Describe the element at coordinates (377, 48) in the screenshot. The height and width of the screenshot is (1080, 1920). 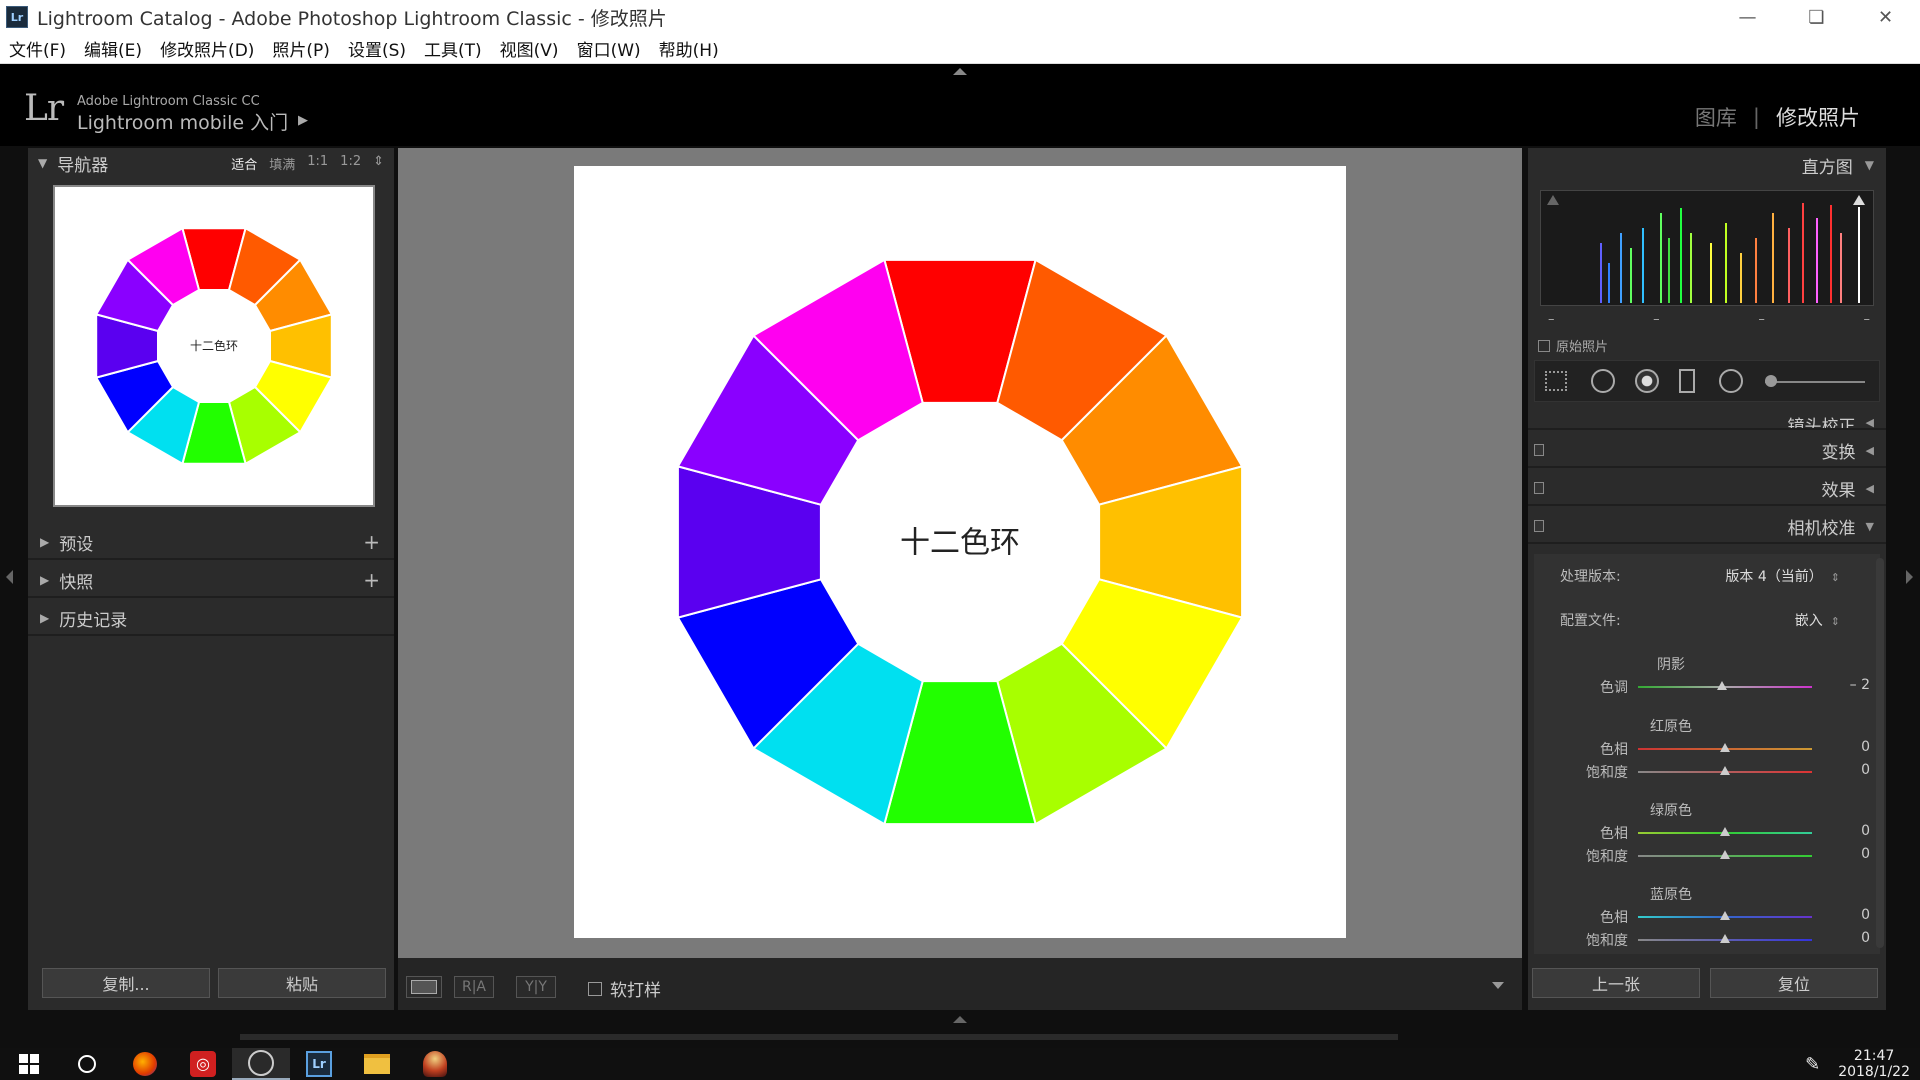
I see `menu-settings: 设置(S)` at that location.